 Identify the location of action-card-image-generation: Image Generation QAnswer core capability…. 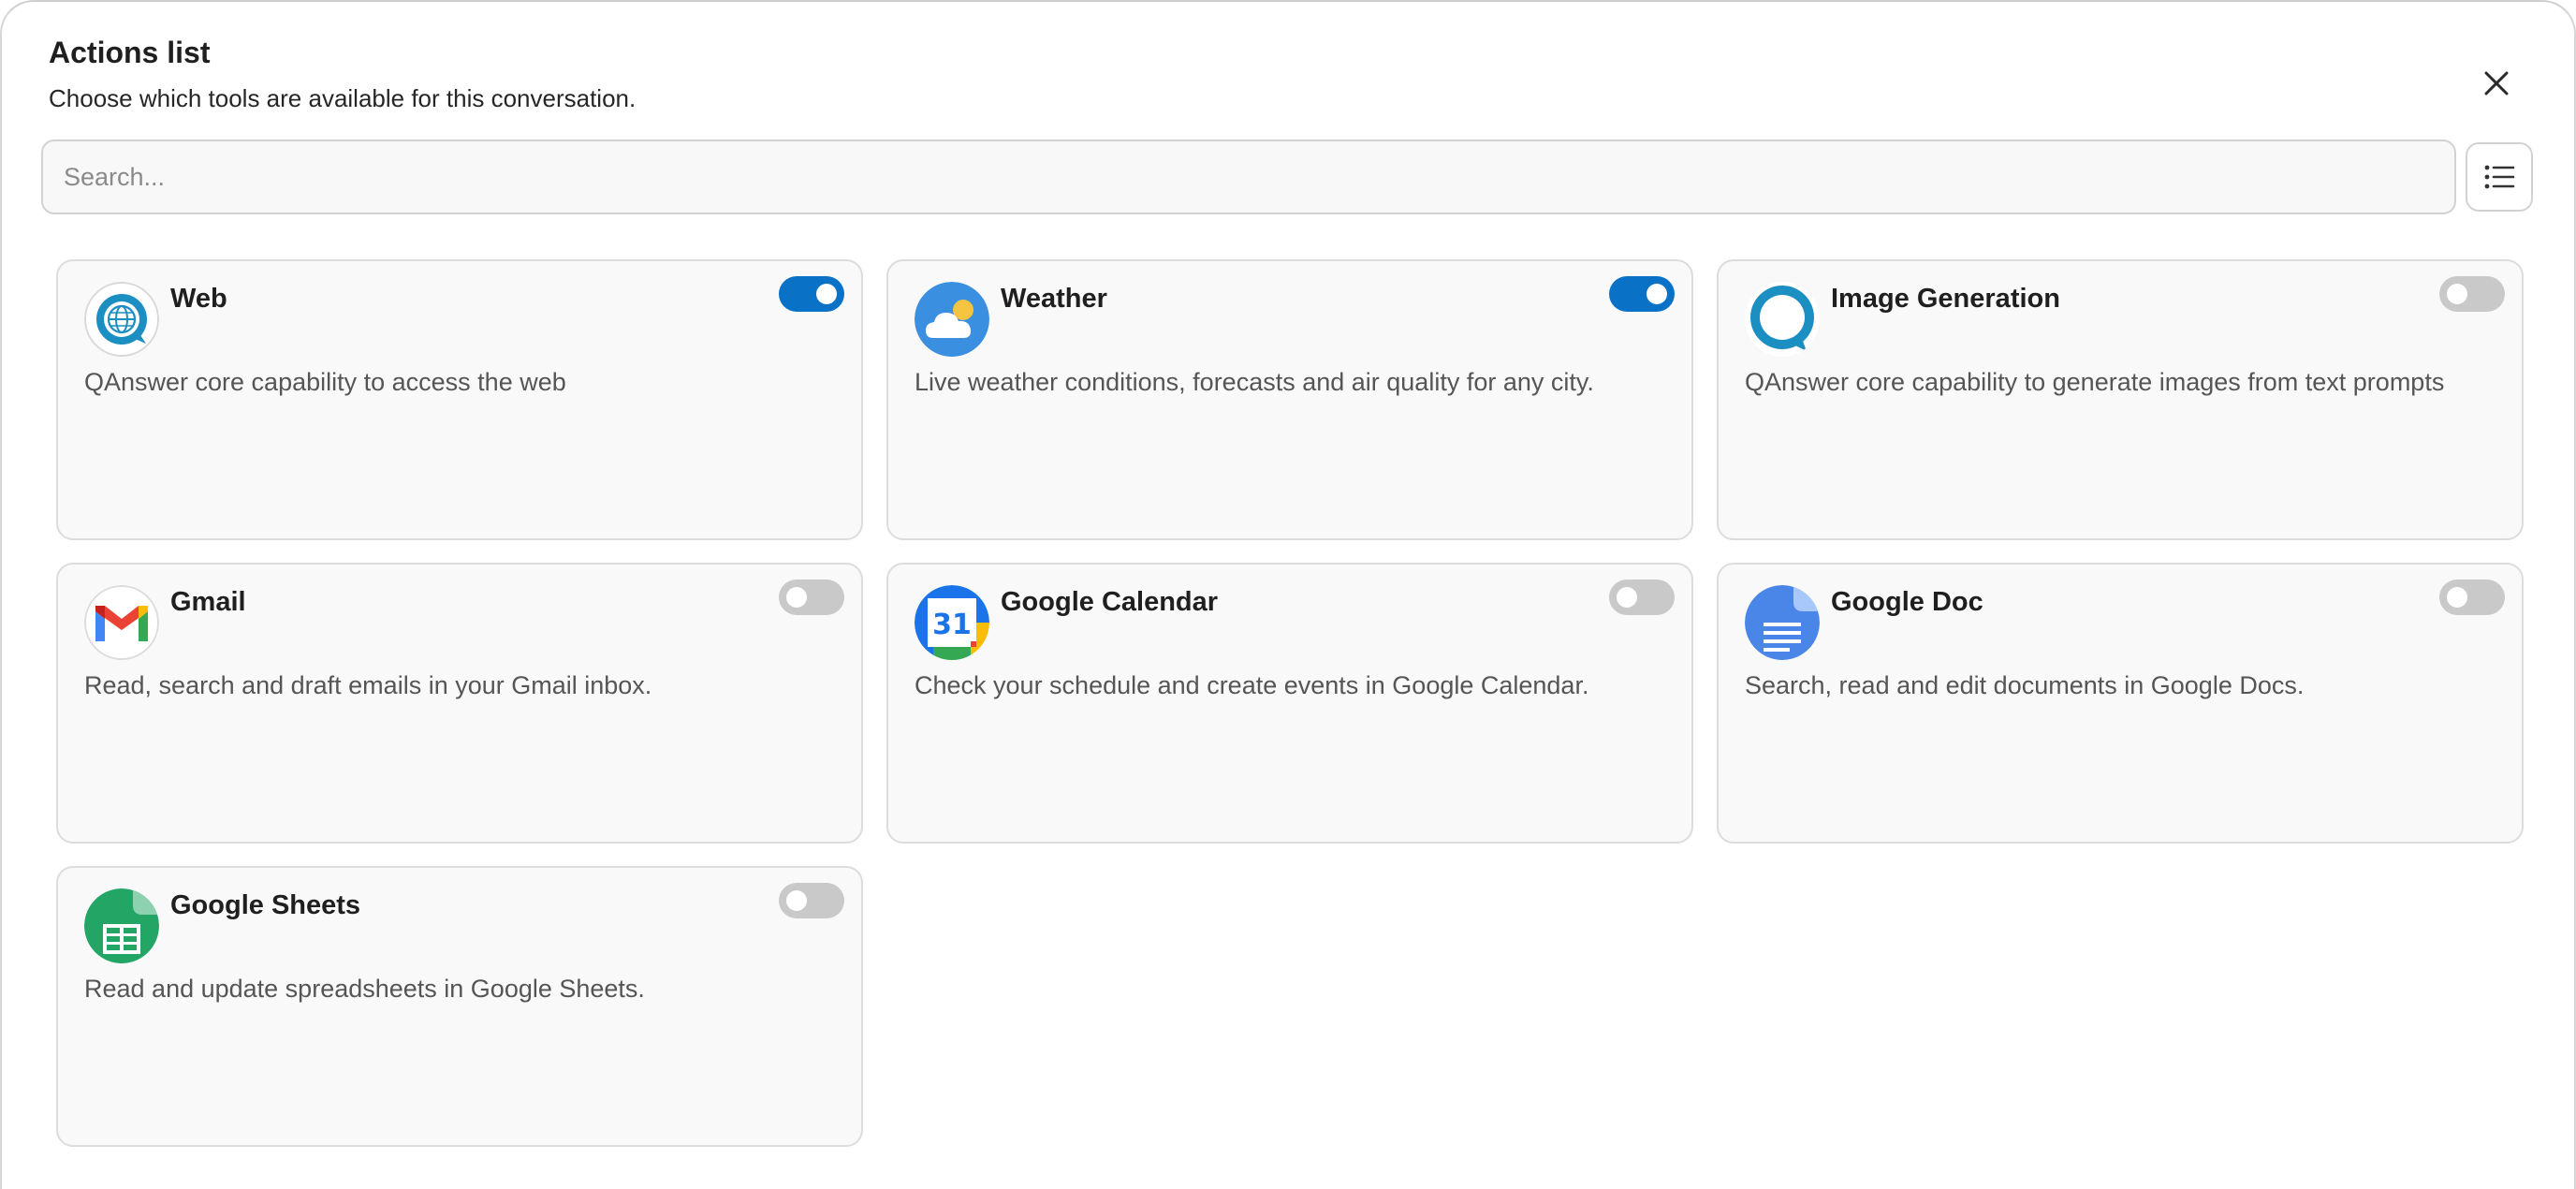
(2120, 399).